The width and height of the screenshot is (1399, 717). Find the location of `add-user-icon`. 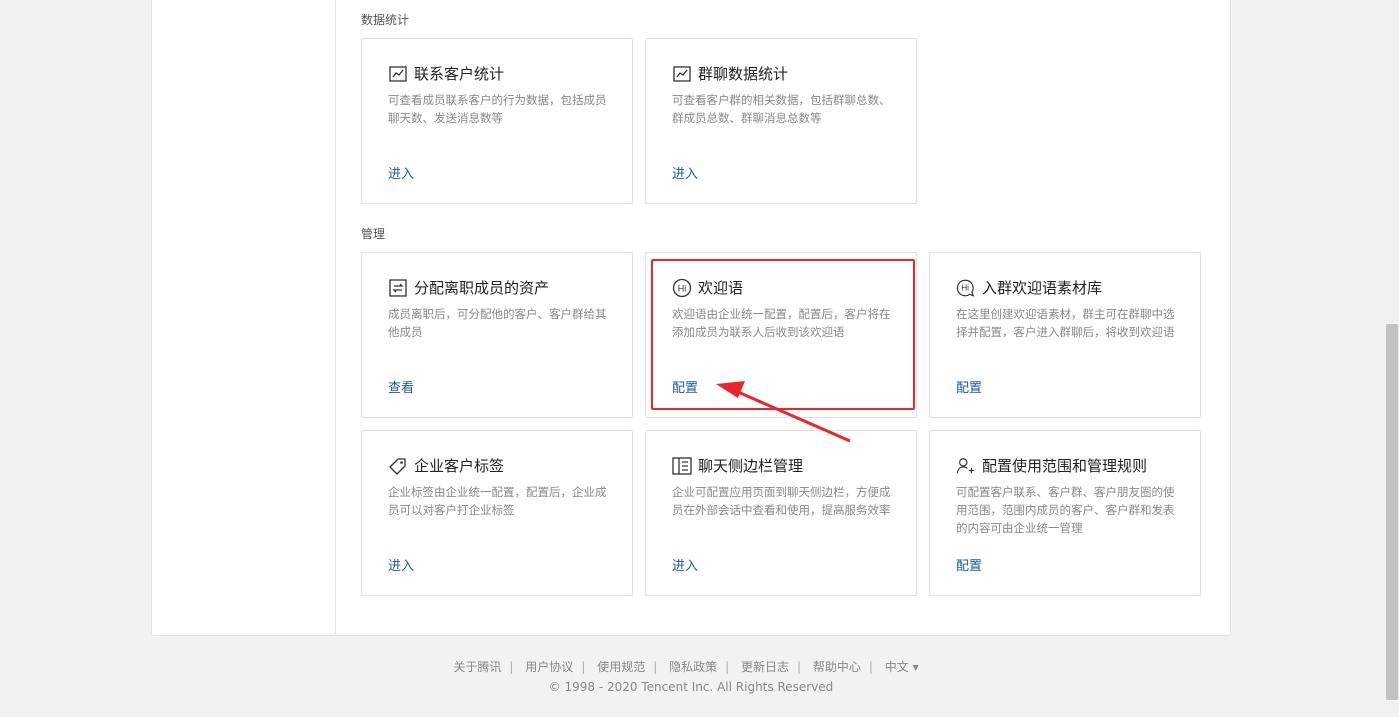

add-user-icon is located at coordinates (966, 466).